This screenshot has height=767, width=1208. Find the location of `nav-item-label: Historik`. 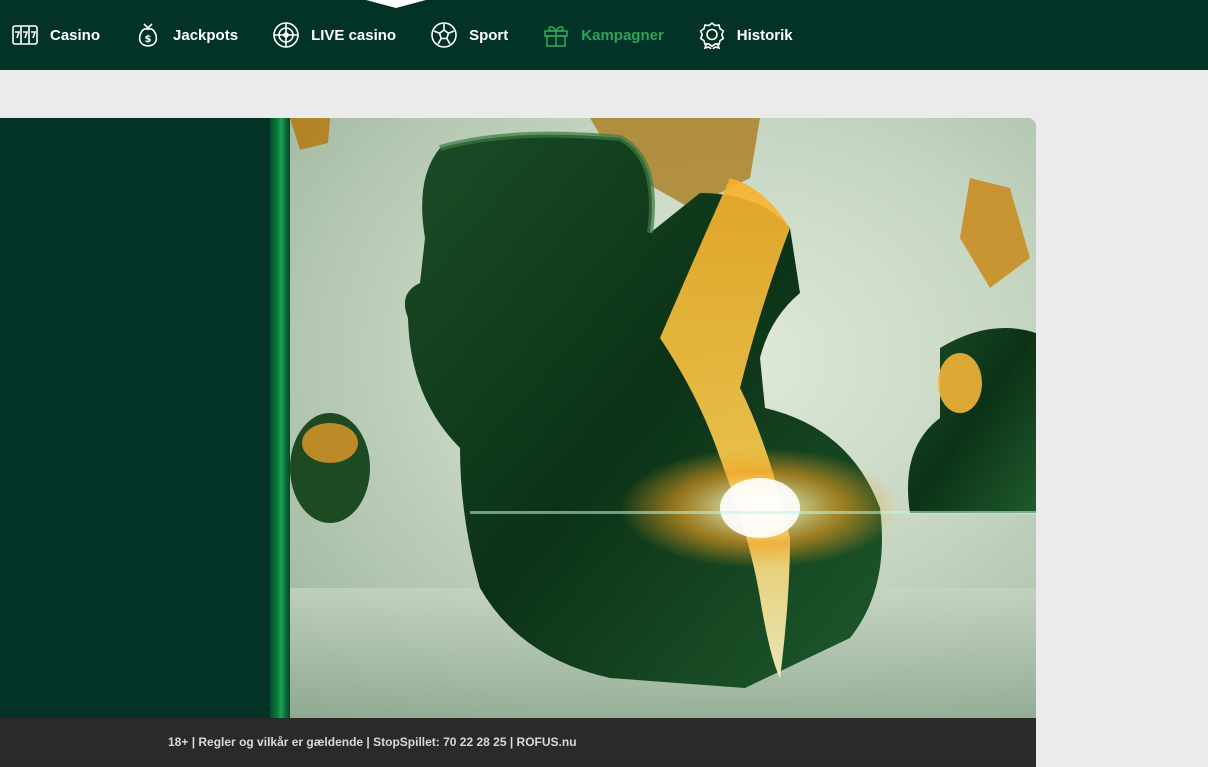

nav-item-label: Historik is located at coordinates (764, 35).